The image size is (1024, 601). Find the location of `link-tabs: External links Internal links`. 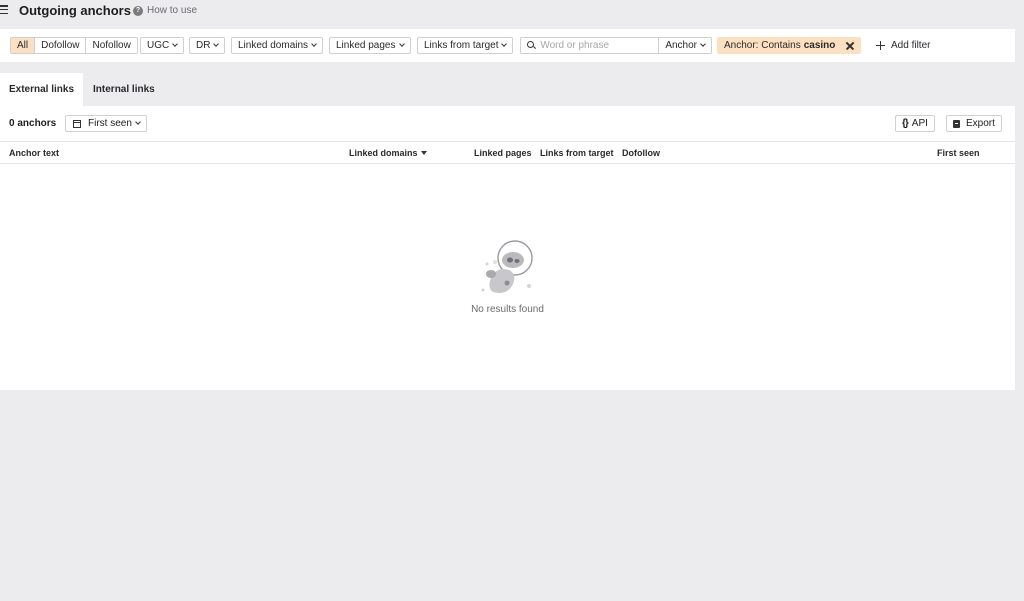

link-tabs: External links Internal links is located at coordinates (82, 89).